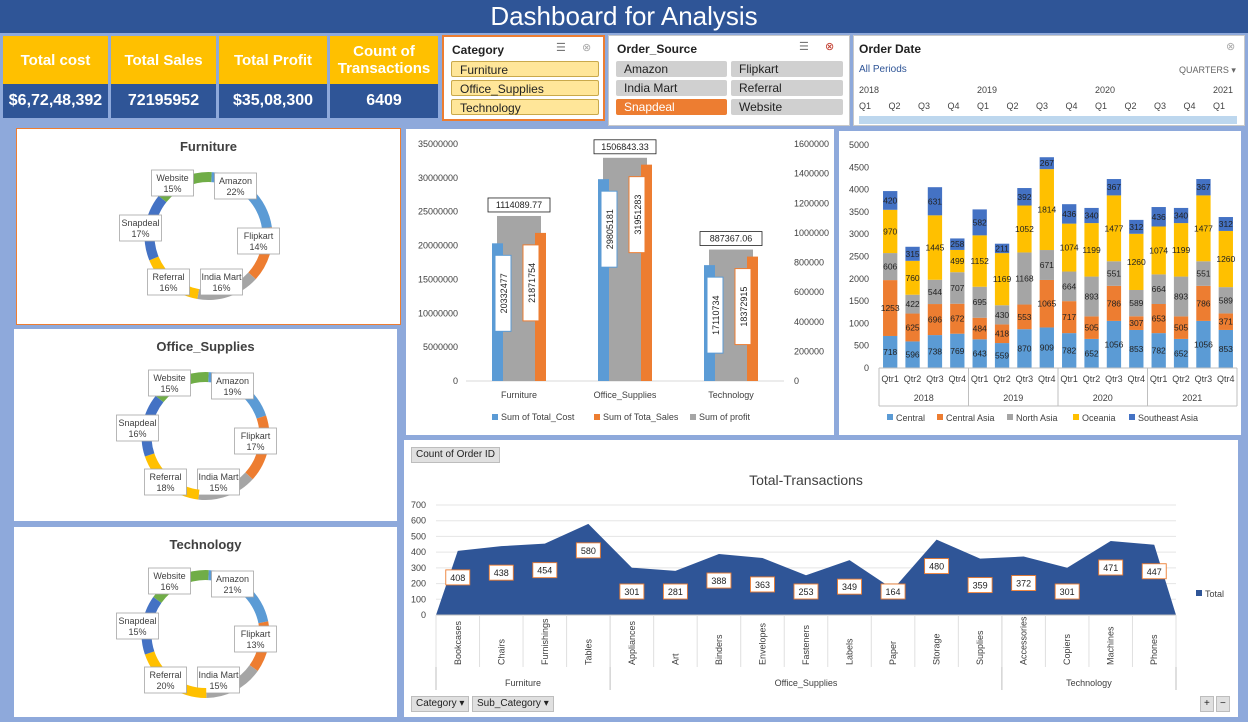 This screenshot has height=722, width=1248. What do you see at coordinates (671, 88) in the screenshot?
I see `slicer-item-india-mart: India Mart` at bounding box center [671, 88].